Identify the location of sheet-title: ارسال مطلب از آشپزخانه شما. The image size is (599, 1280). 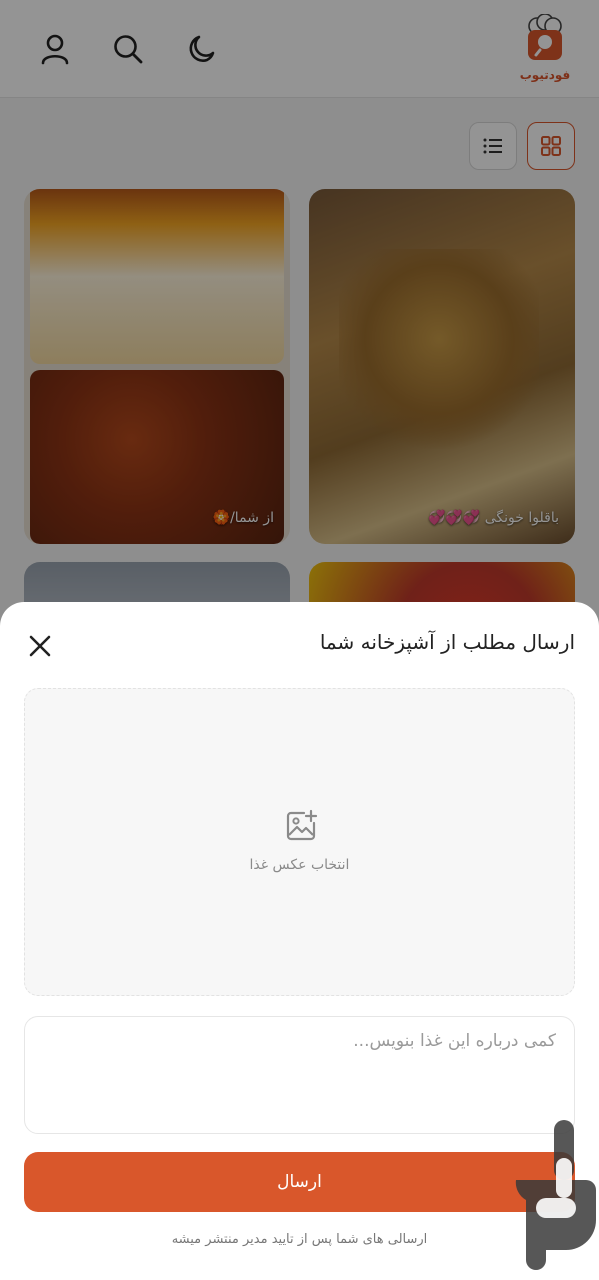
(447, 642).